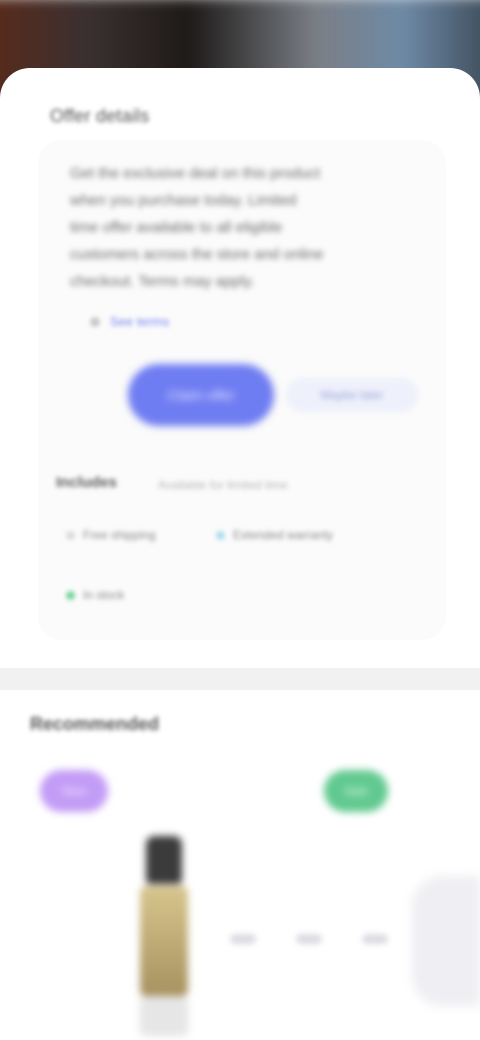 This screenshot has height=1040, width=480. I want to click on claim-offer-button: Claim offer, so click(201, 395).